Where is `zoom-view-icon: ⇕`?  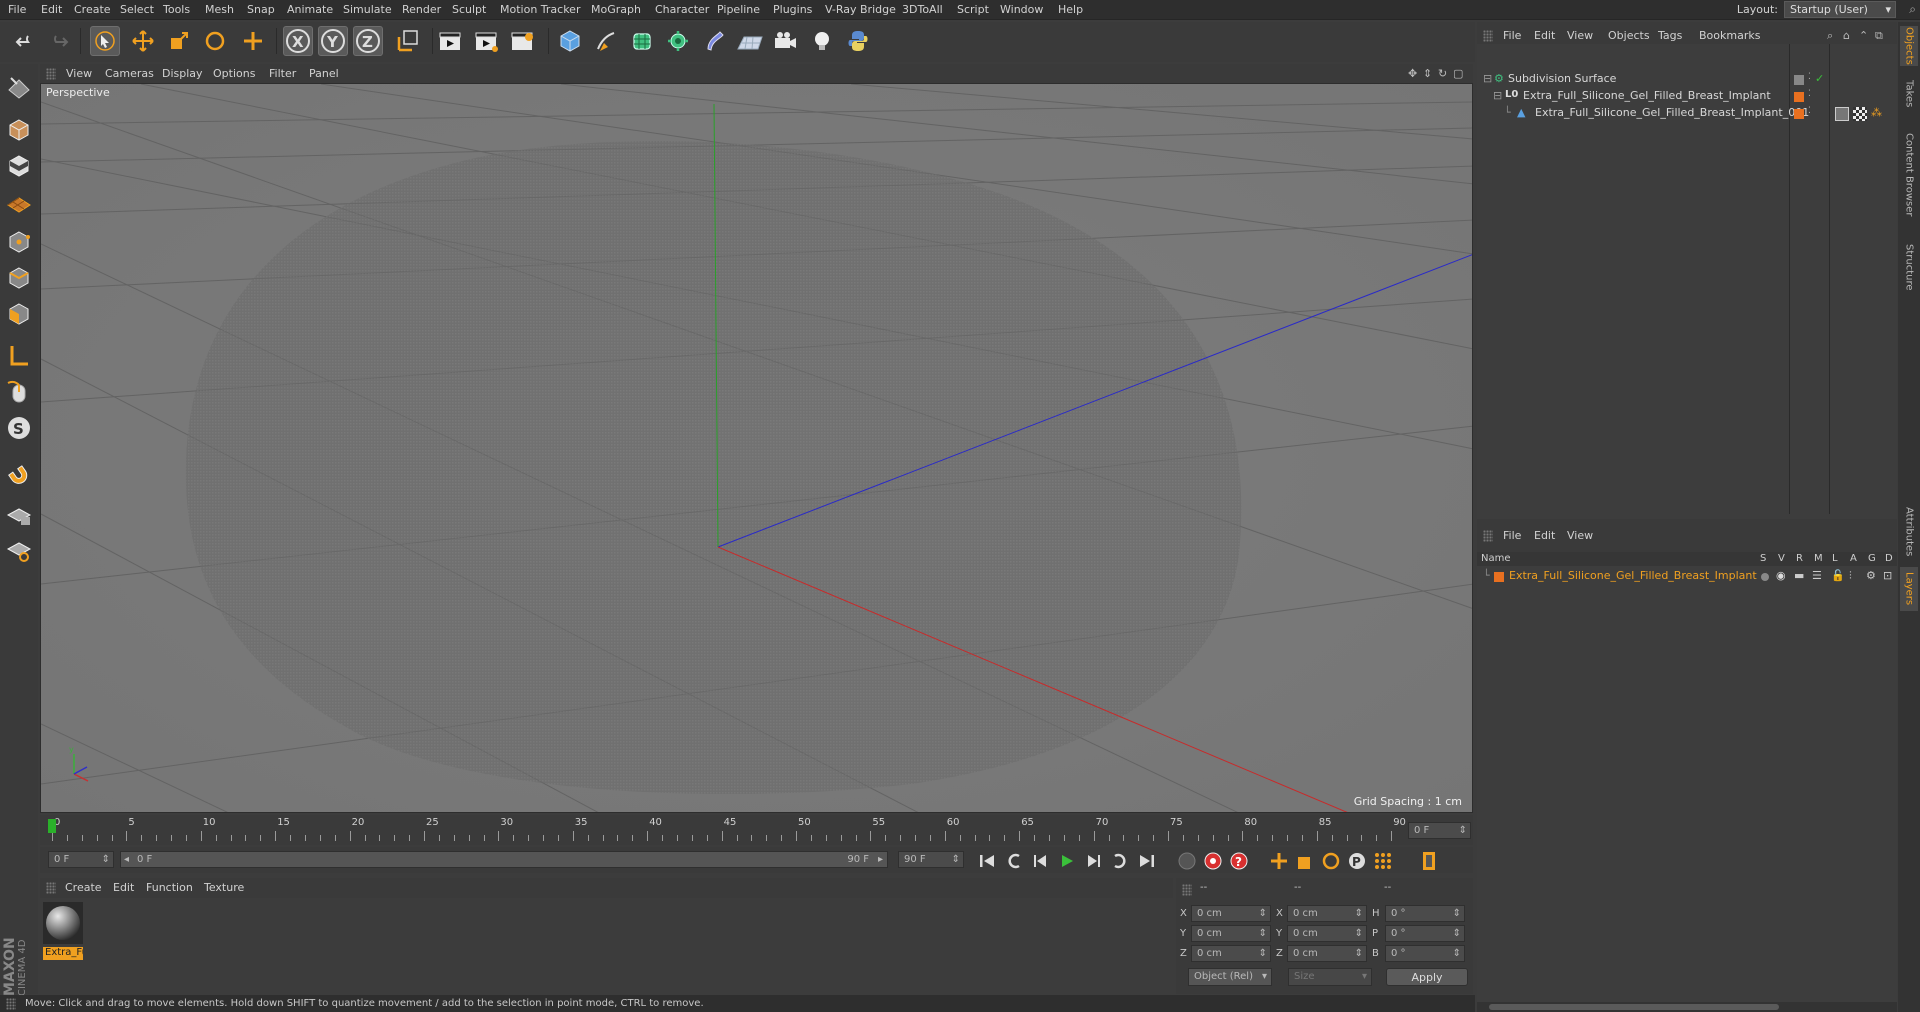
zoom-view-icon: ⇕ is located at coordinates (1427, 73).